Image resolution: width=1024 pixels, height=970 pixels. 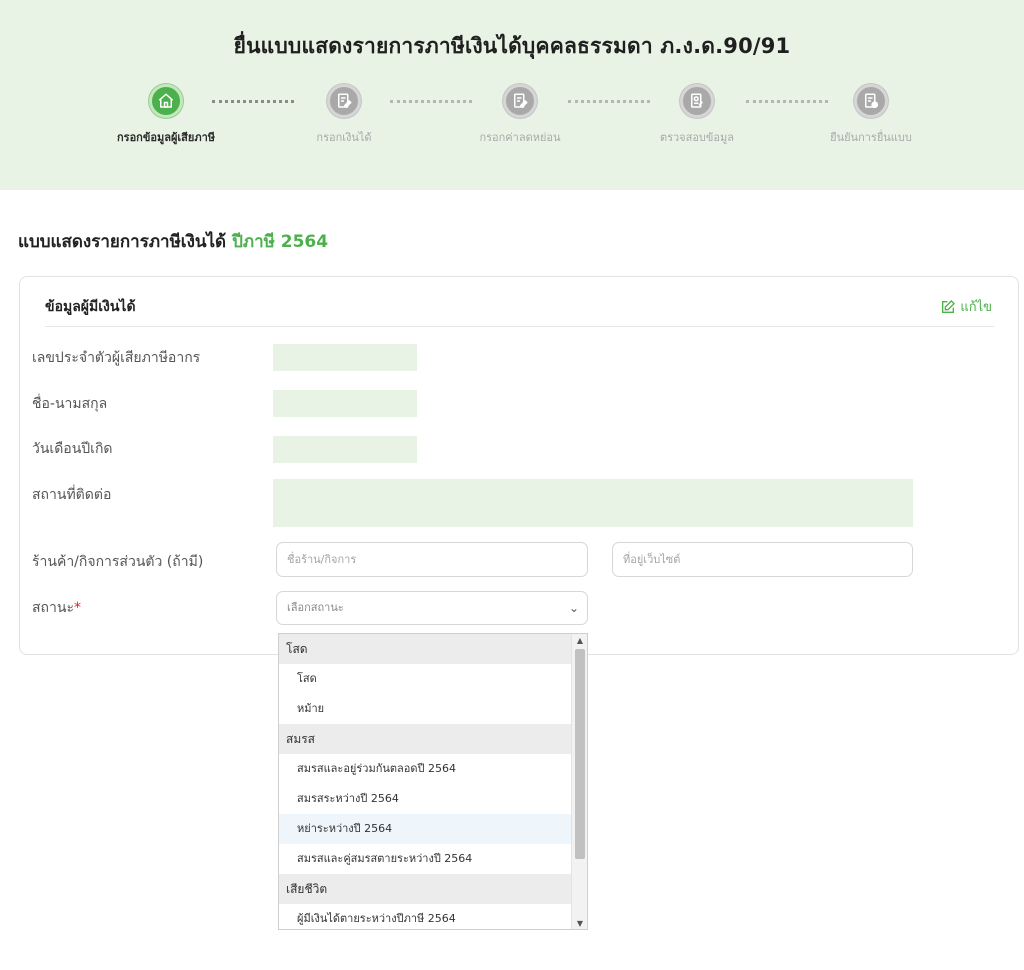 I want to click on step-income: กรอกเงินได้, so click(x=344, y=115).